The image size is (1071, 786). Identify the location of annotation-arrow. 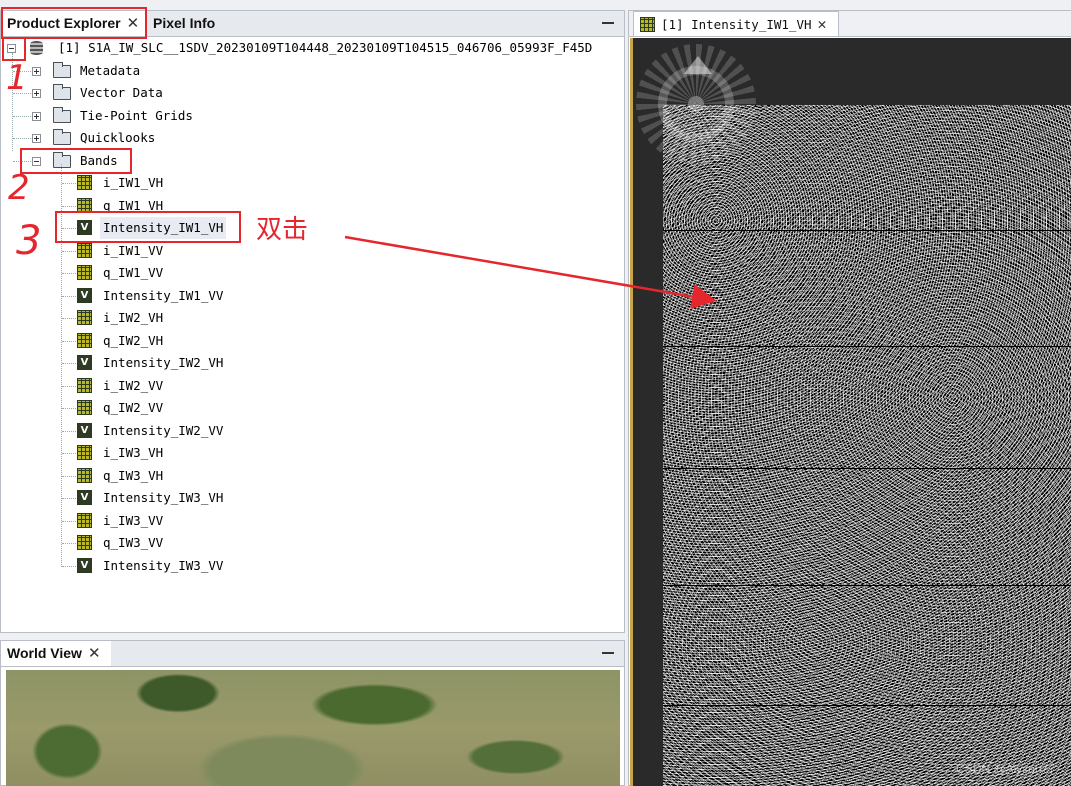
(530, 272).